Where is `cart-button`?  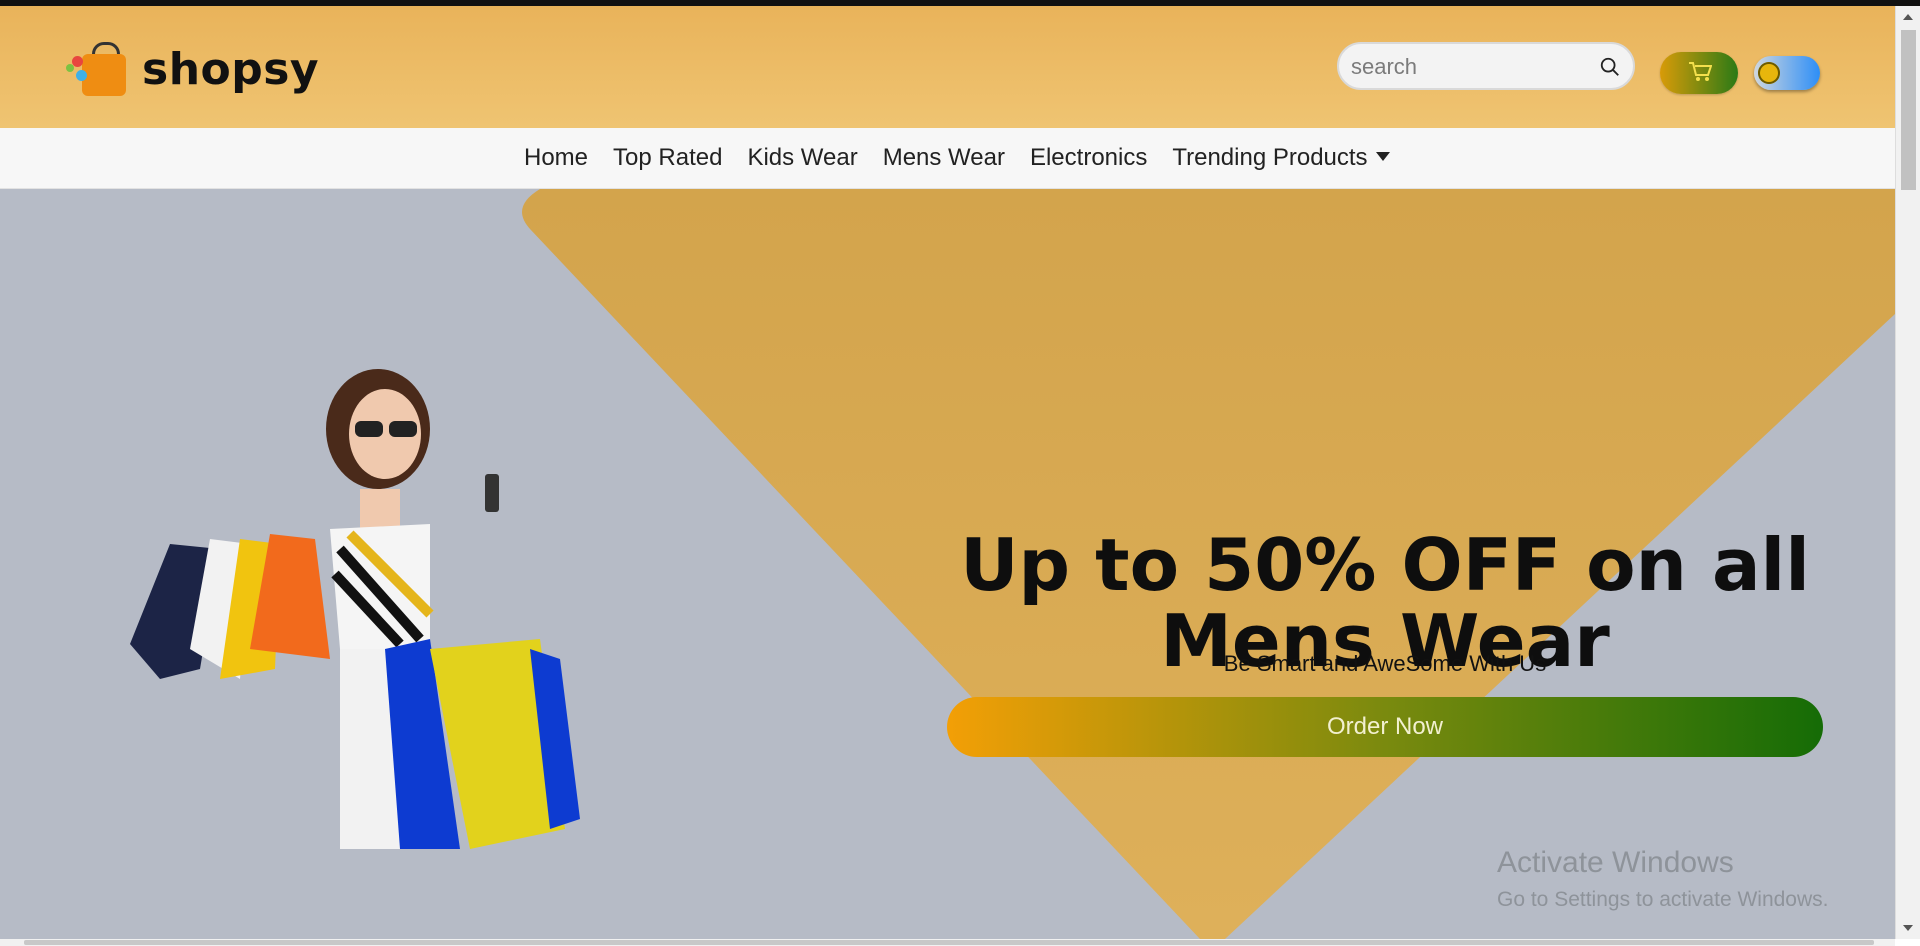 cart-button is located at coordinates (1699, 73).